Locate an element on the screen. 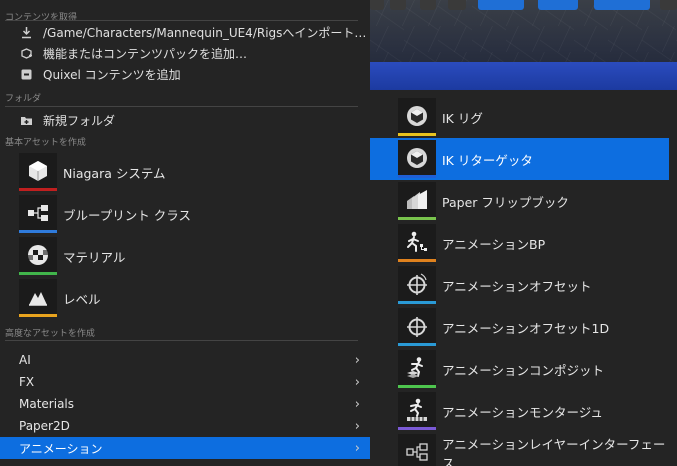 This screenshot has width=677, height=466. animation-bp-icon is located at coordinates (417, 243).